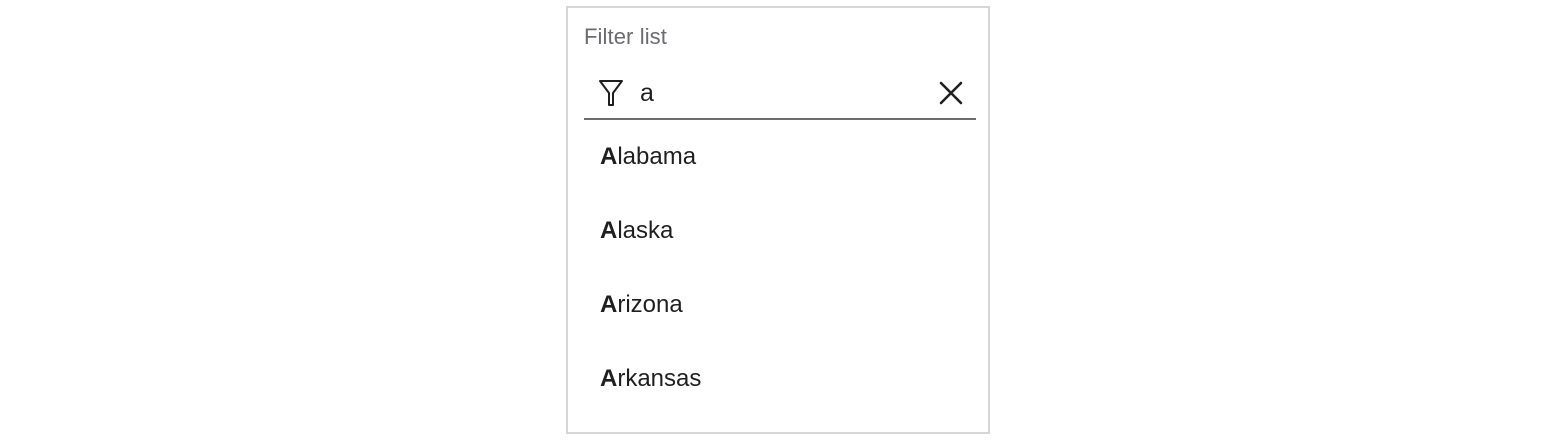 This screenshot has width=1560, height=444. Describe the element at coordinates (645, 230) in the screenshot. I see `list-item-rest: laska` at that location.